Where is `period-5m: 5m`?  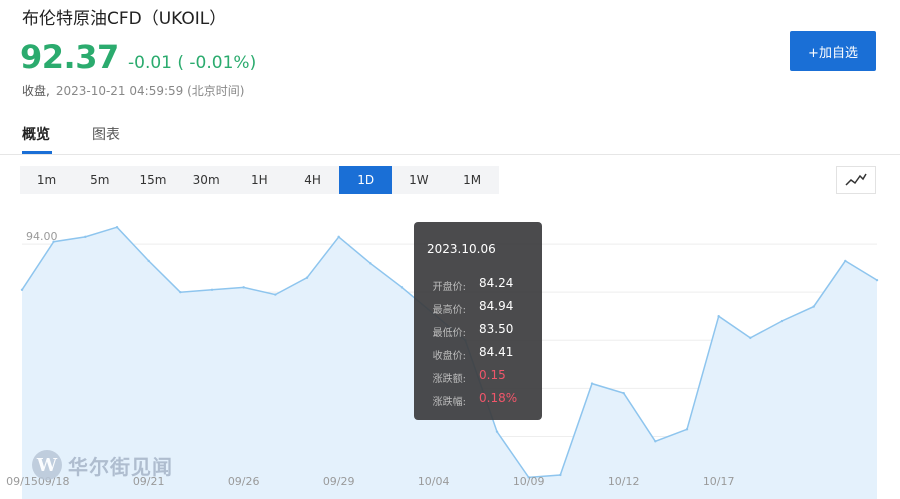
period-5m: 5m is located at coordinates (99, 180).